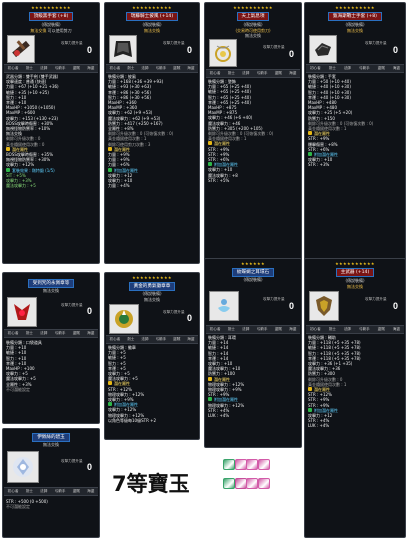 The width and height of the screenshot is (408, 540). I want to click on item-title-bar: 主武器 (+14), so click(355, 273).